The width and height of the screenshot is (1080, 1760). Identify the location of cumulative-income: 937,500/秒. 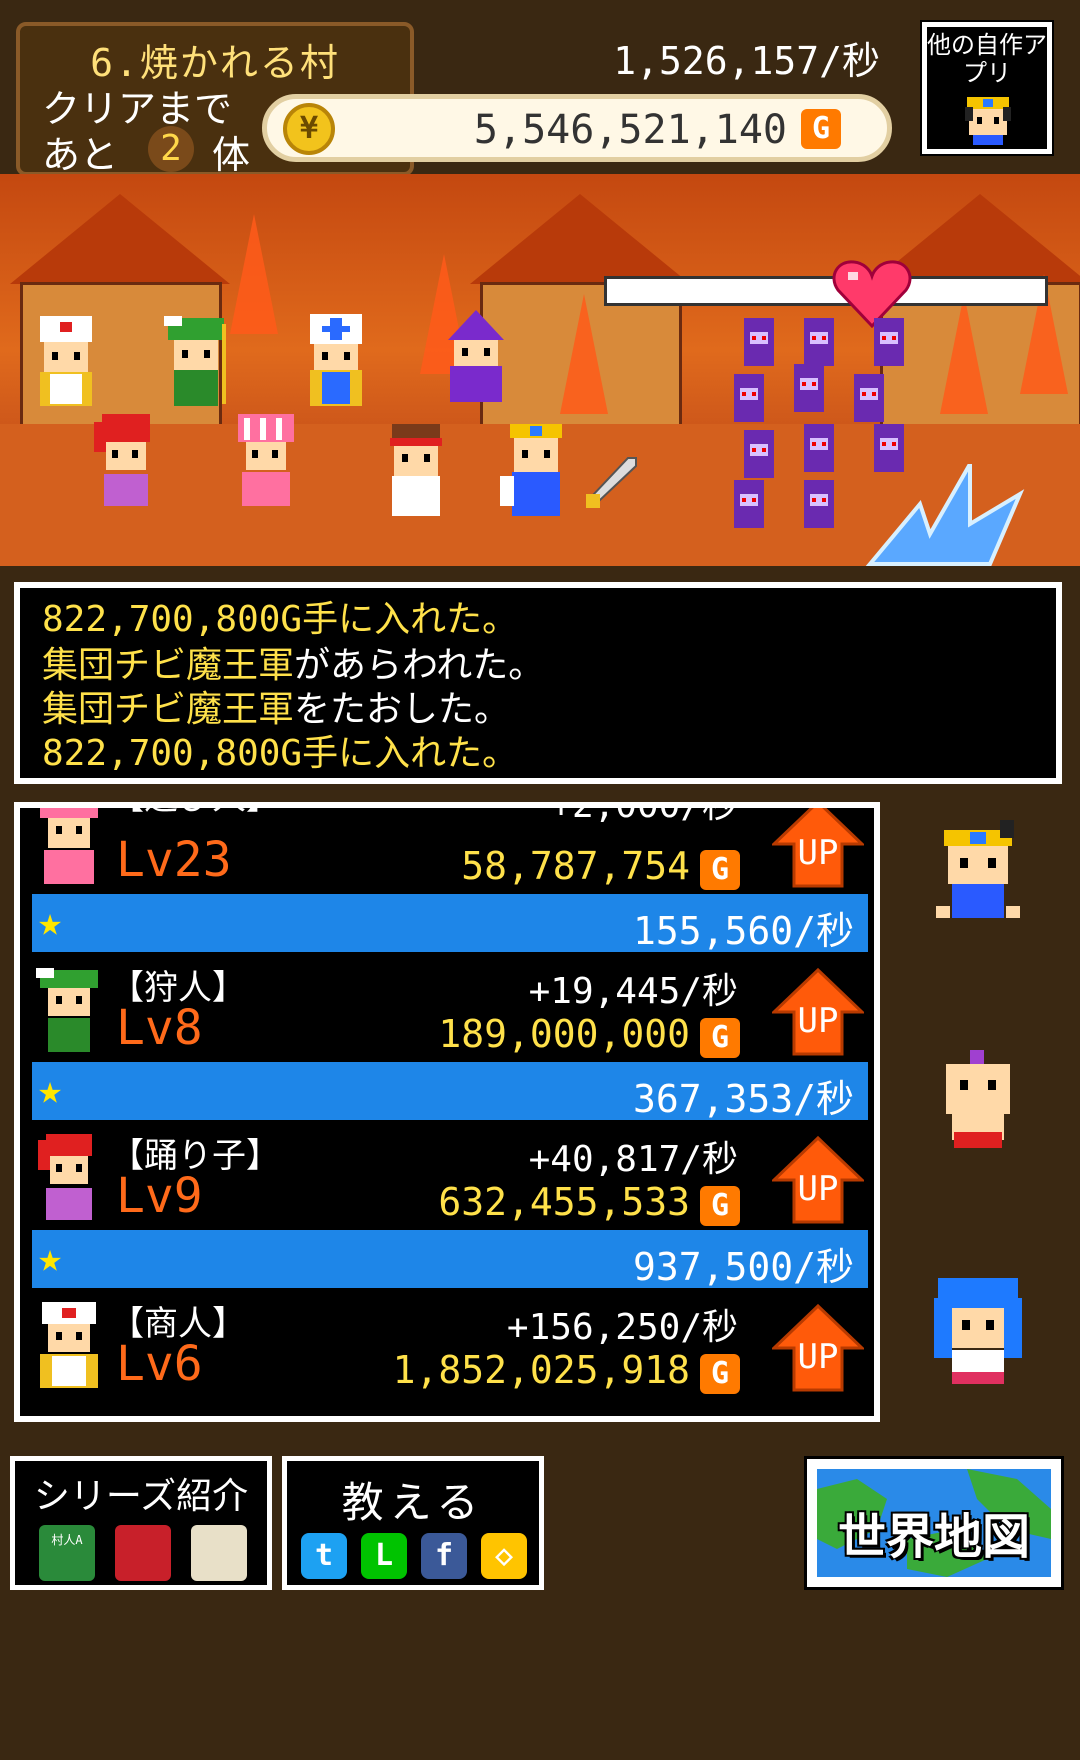
(743, 1267).